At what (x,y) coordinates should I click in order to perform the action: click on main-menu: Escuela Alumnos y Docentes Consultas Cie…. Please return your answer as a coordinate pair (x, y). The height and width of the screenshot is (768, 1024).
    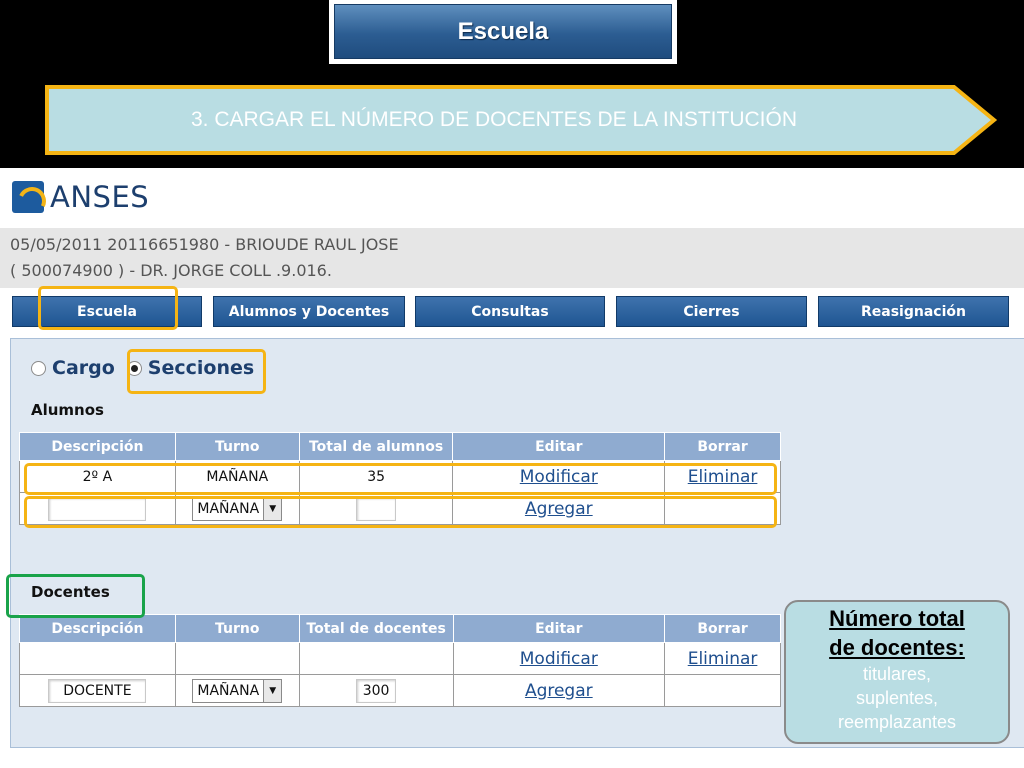
    Looking at the image, I should click on (512, 313).